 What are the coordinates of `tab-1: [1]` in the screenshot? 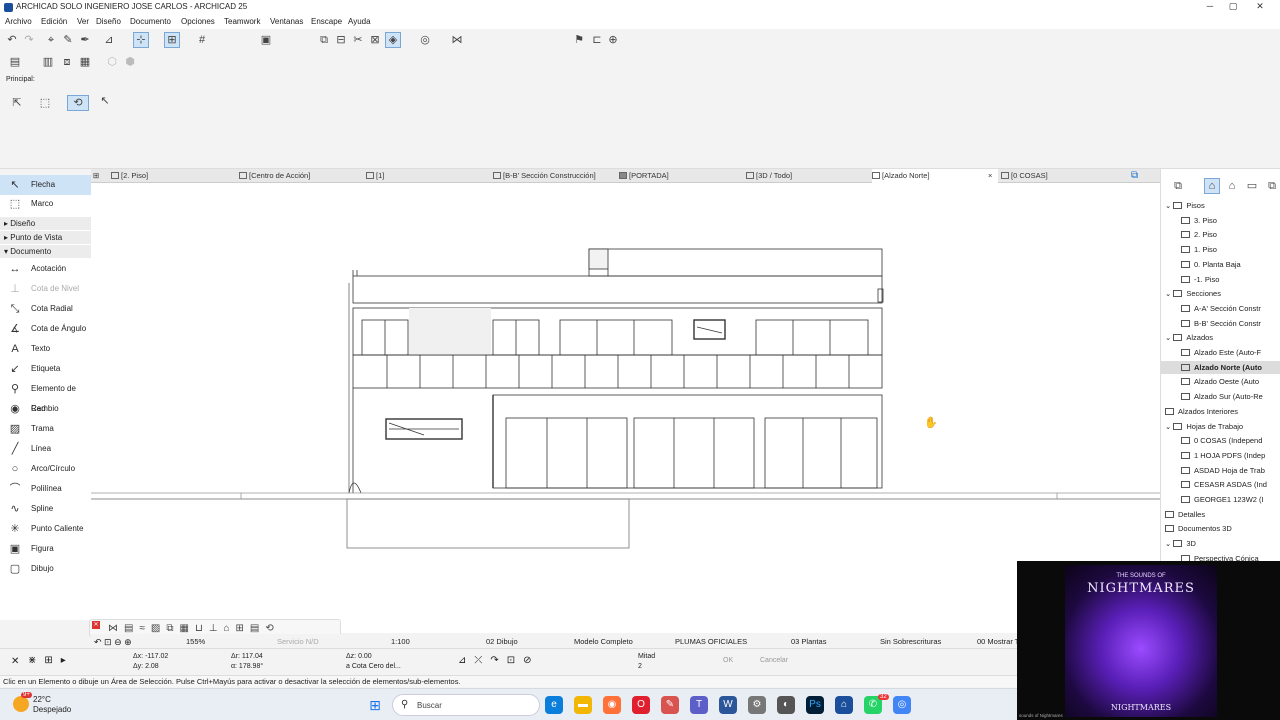 It's located at (426, 176).